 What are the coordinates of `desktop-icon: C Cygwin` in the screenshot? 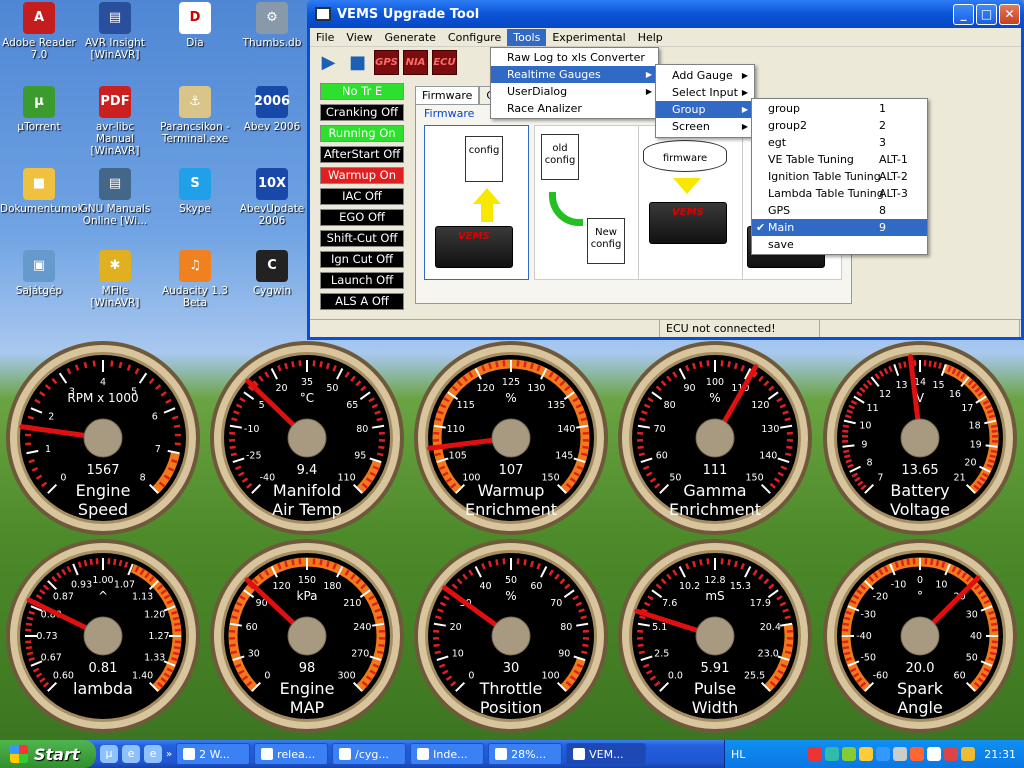 It's located at (272, 273).